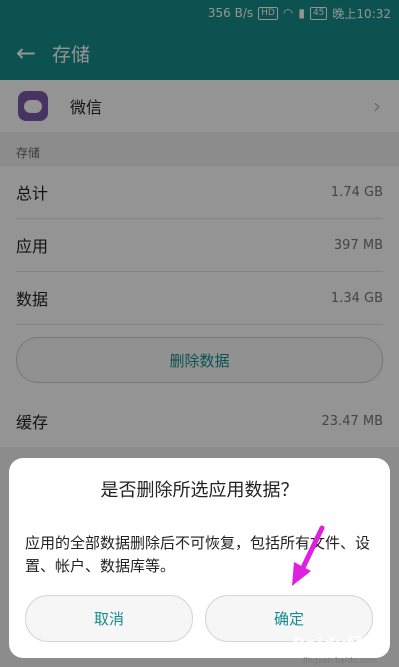  What do you see at coordinates (199, 490) in the screenshot?
I see `dialog-title: 是否删除所选应用数据？` at bounding box center [199, 490].